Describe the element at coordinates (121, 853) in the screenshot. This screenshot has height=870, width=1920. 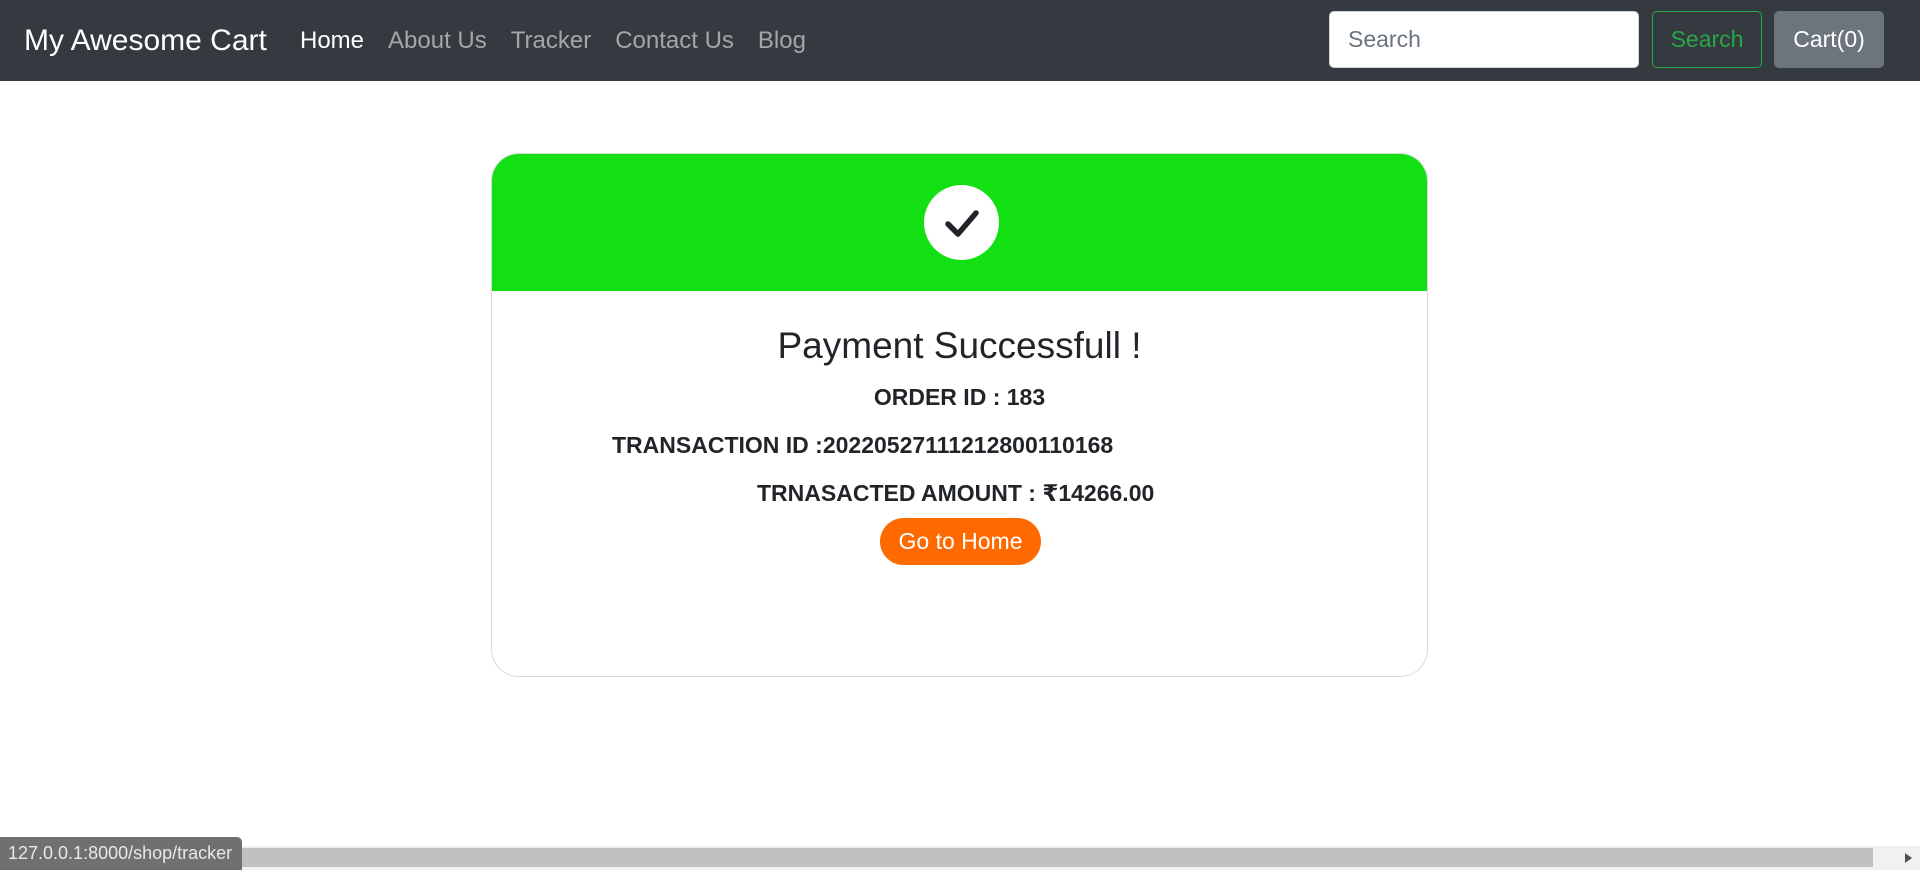
I see `status-bar-url: 127.0.0.1:8000/shop/tracker` at that location.